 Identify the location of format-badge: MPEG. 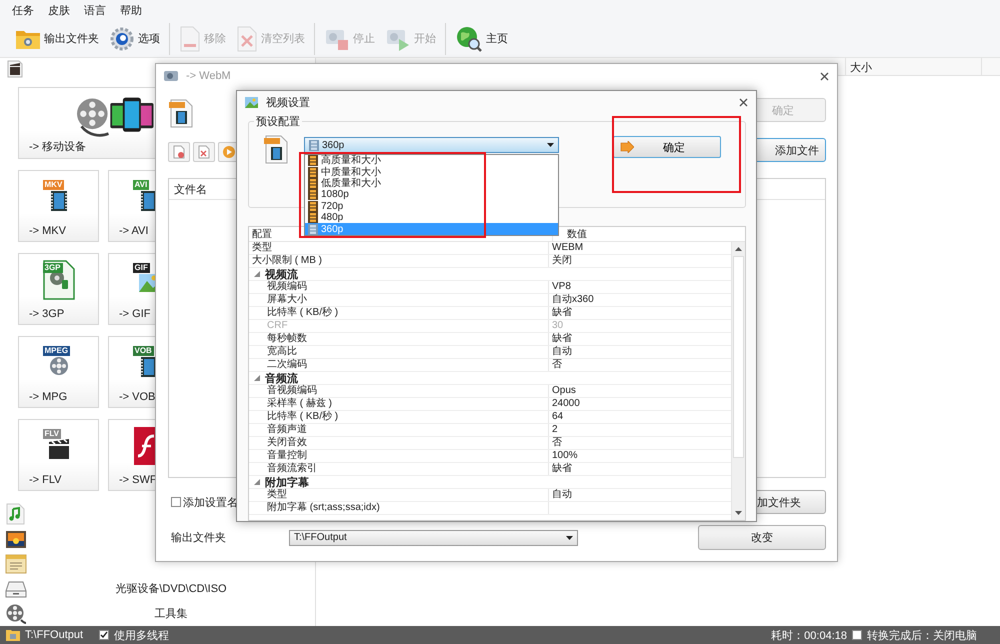
(56, 351).